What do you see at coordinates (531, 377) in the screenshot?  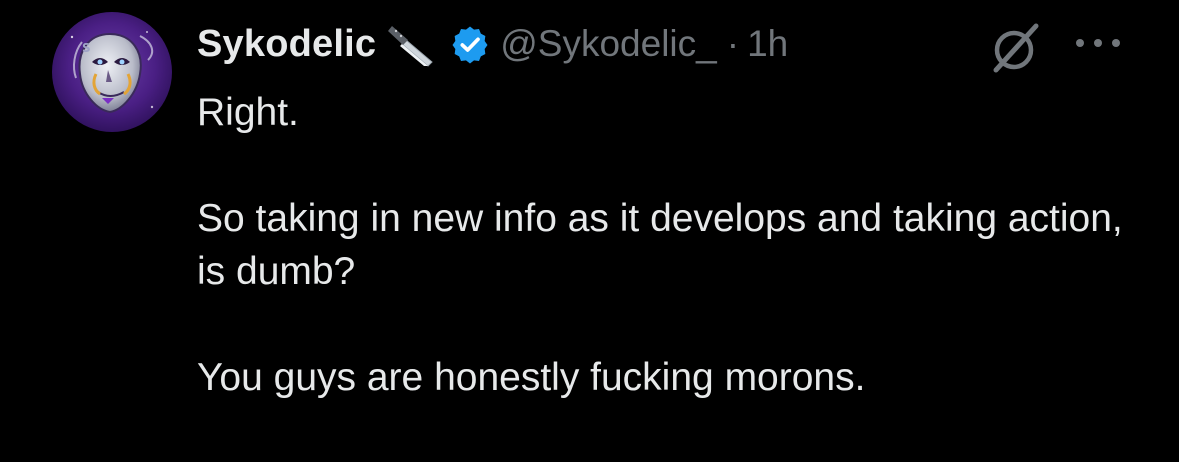 I see `tweet-paragraph: You guys are honestly fucking morons.` at bounding box center [531, 377].